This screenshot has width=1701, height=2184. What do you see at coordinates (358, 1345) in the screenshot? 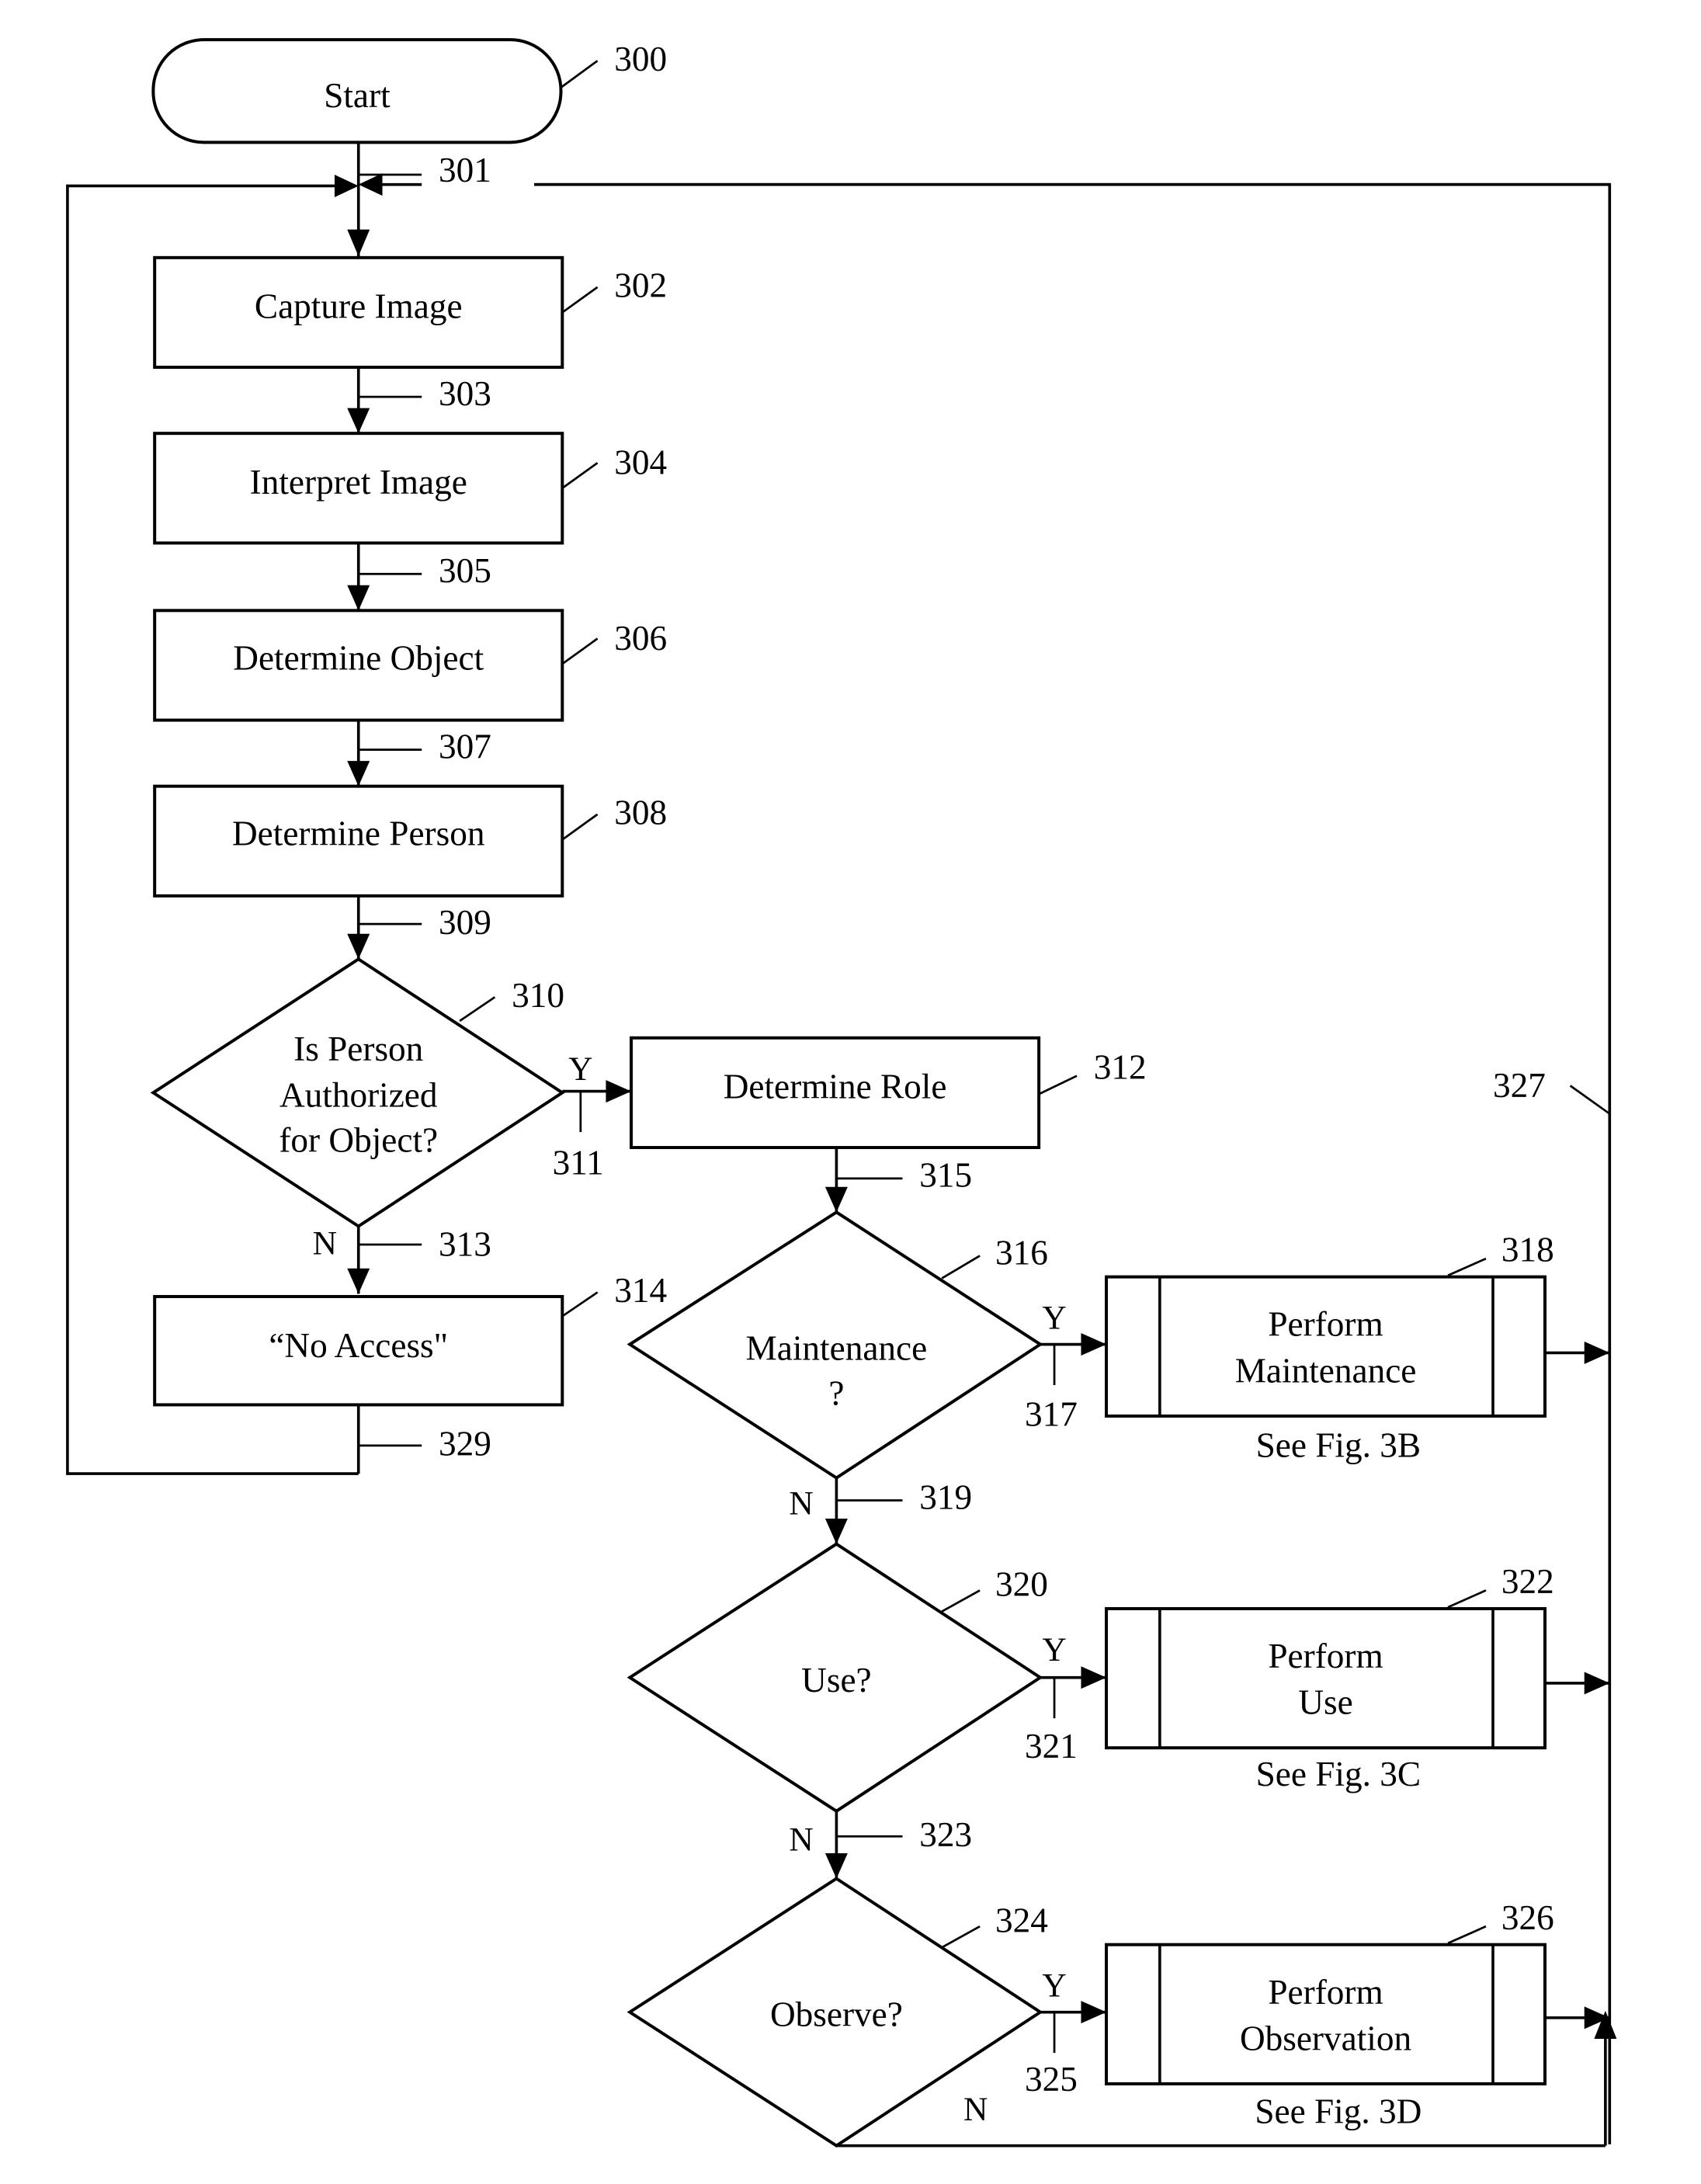
I see `step-label: “No Access"` at bounding box center [358, 1345].